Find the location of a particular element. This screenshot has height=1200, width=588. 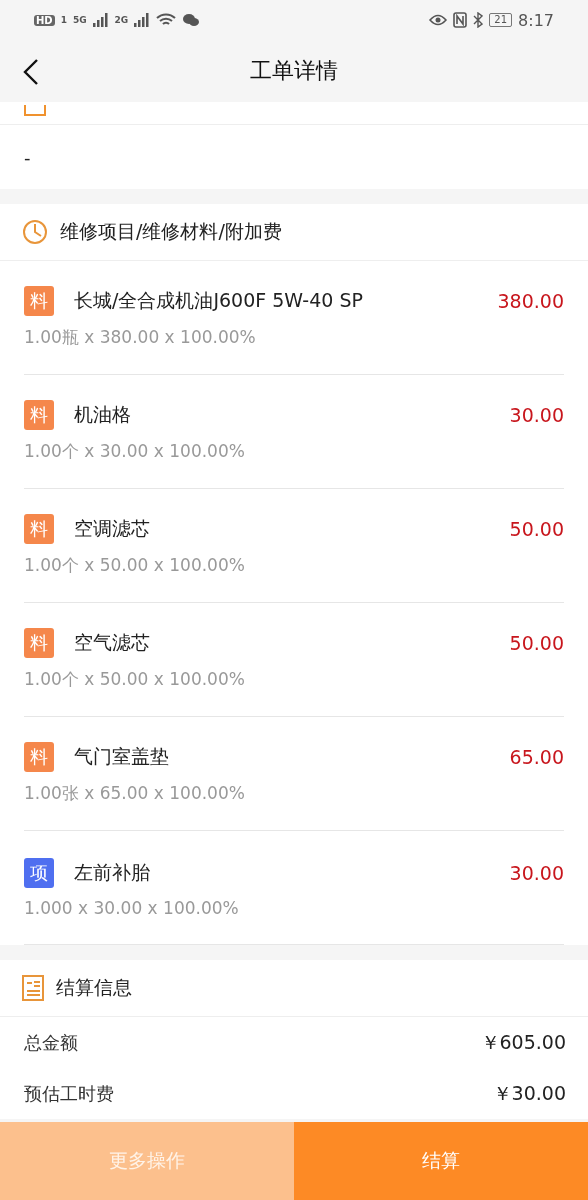

item-type-badge: 项 is located at coordinates (39, 872).